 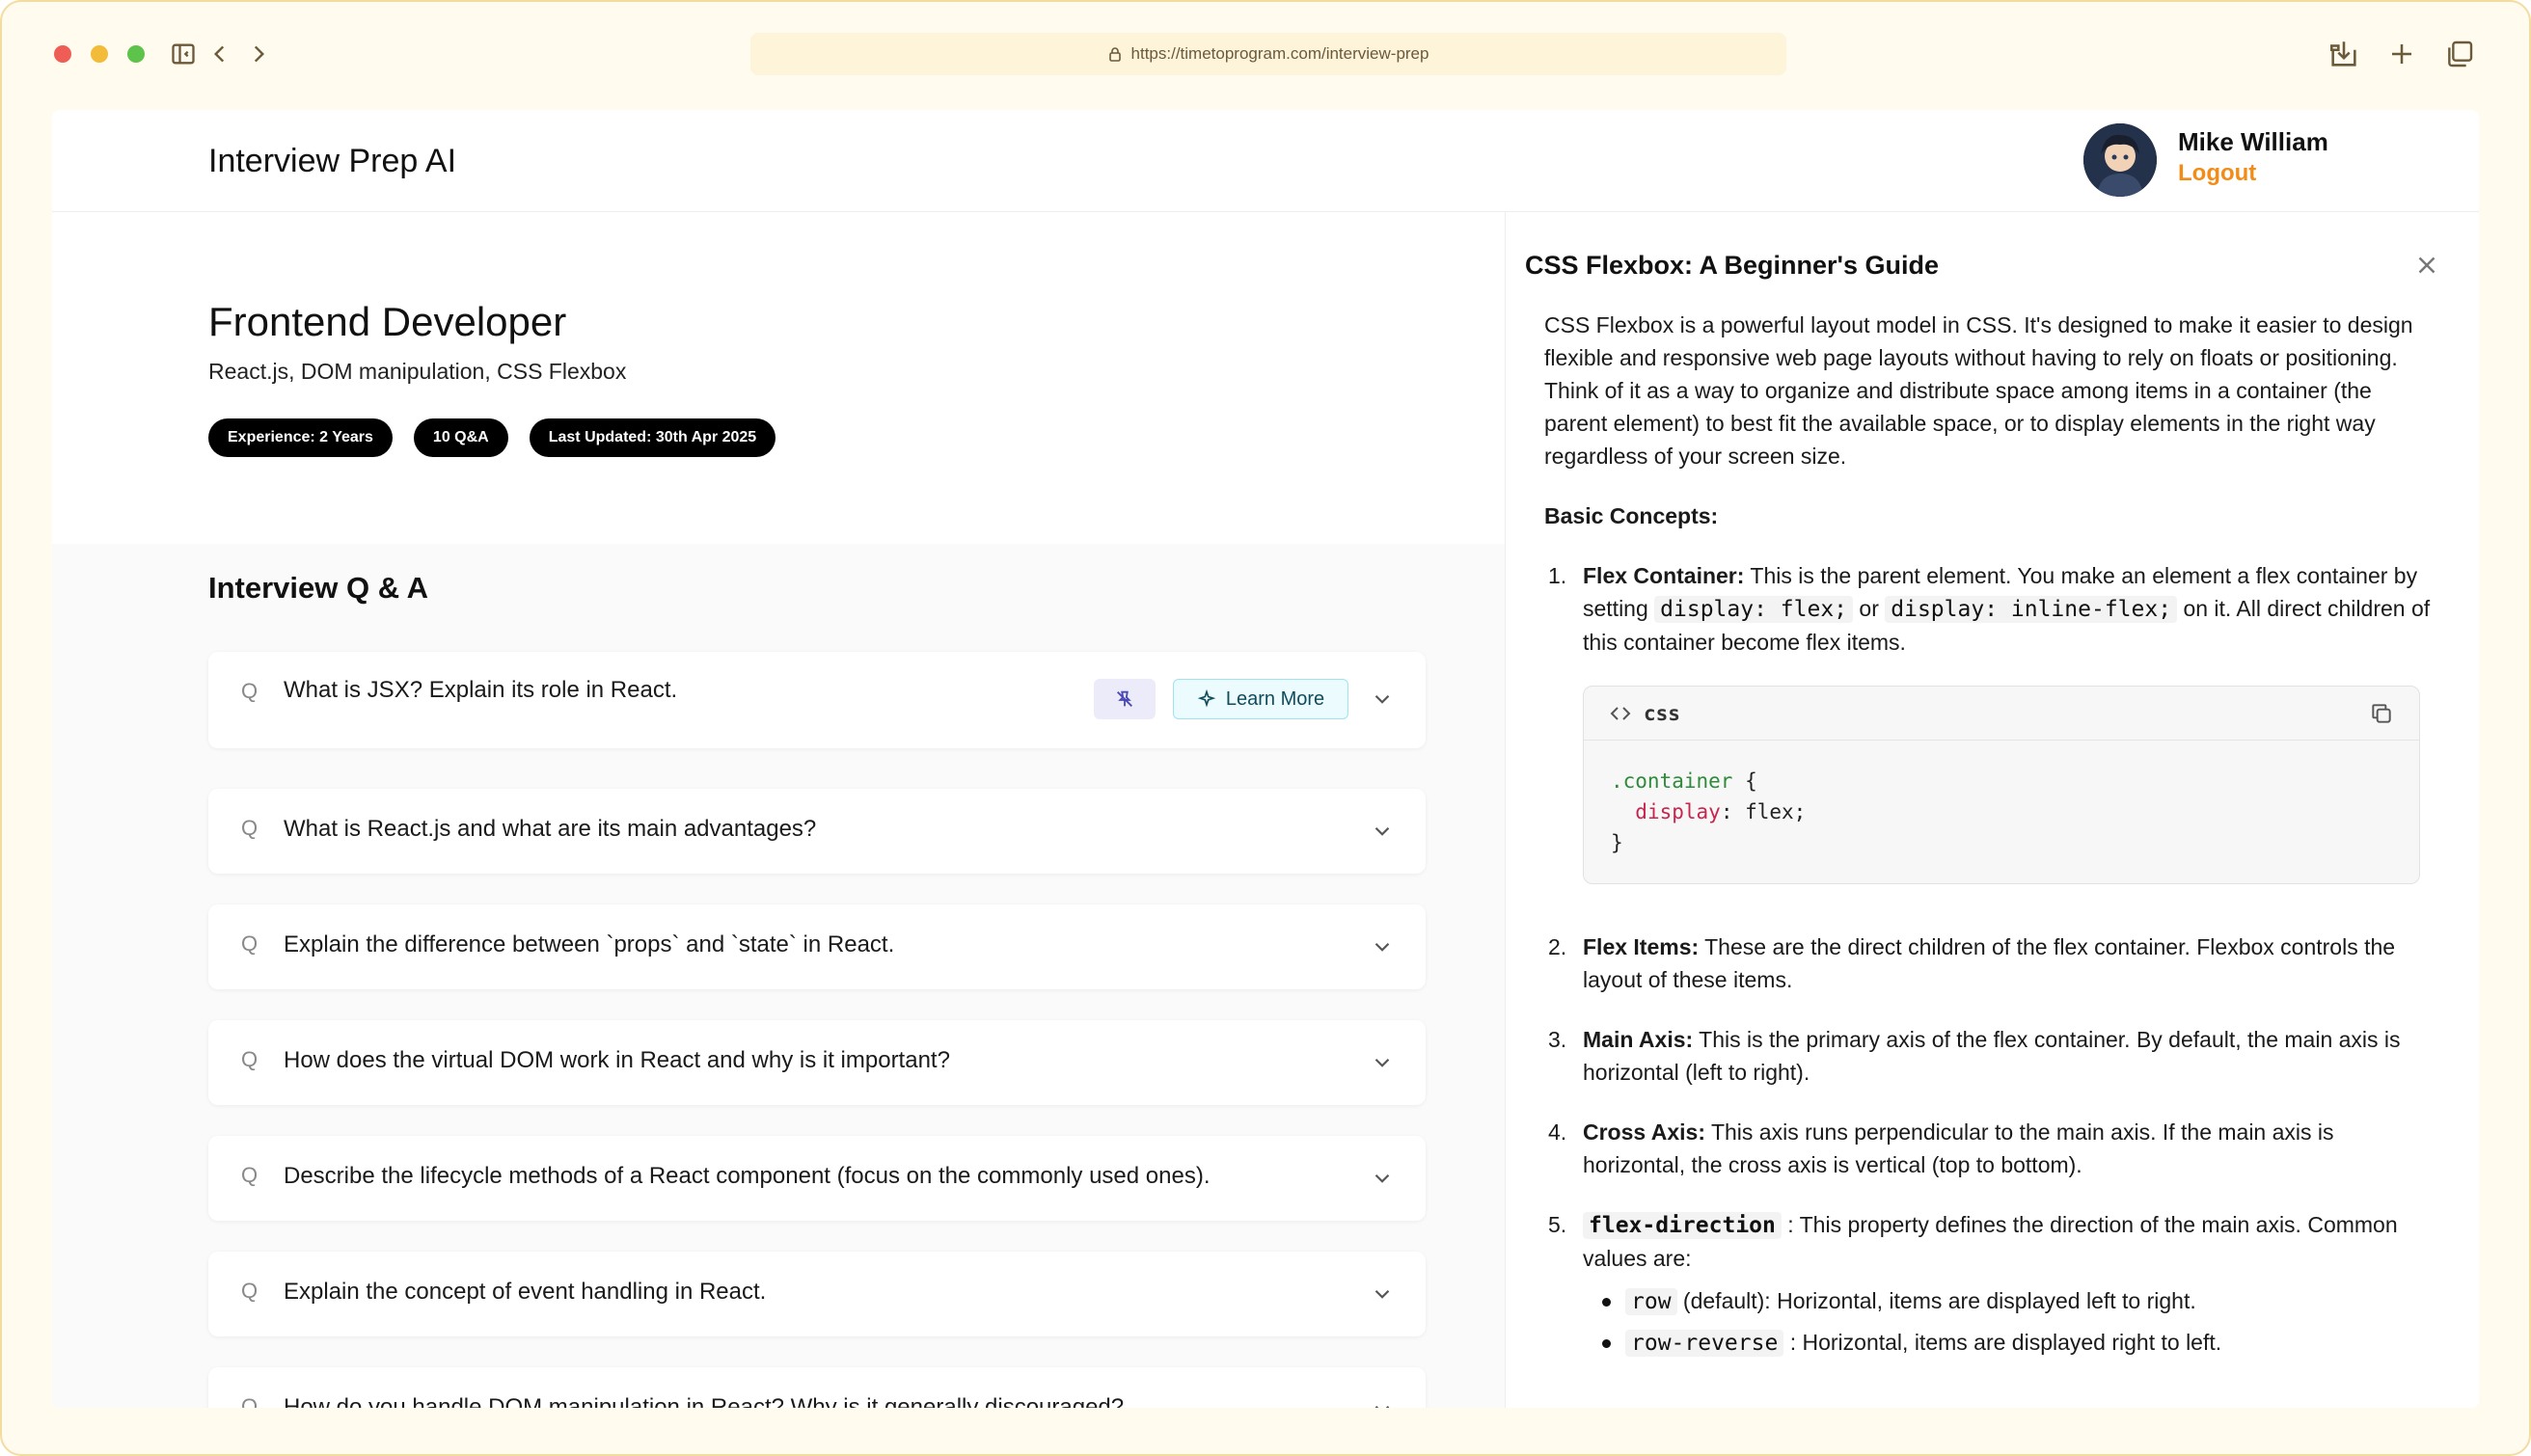 I want to click on new-tab-icon, so click(x=2401, y=54).